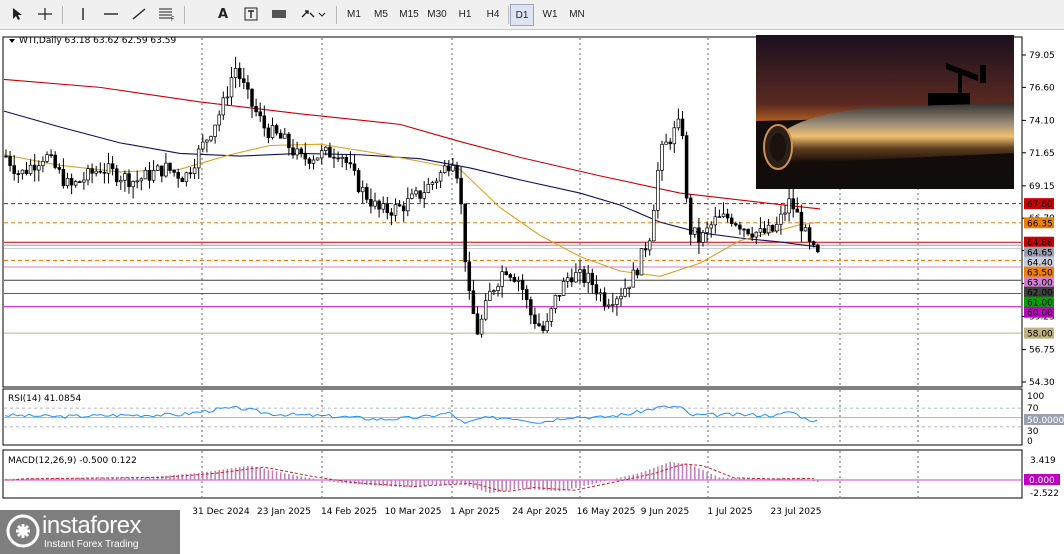 The image size is (1064, 554). What do you see at coordinates (1040, 224) in the screenshot?
I see `price-tag-text: 66.35` at bounding box center [1040, 224].